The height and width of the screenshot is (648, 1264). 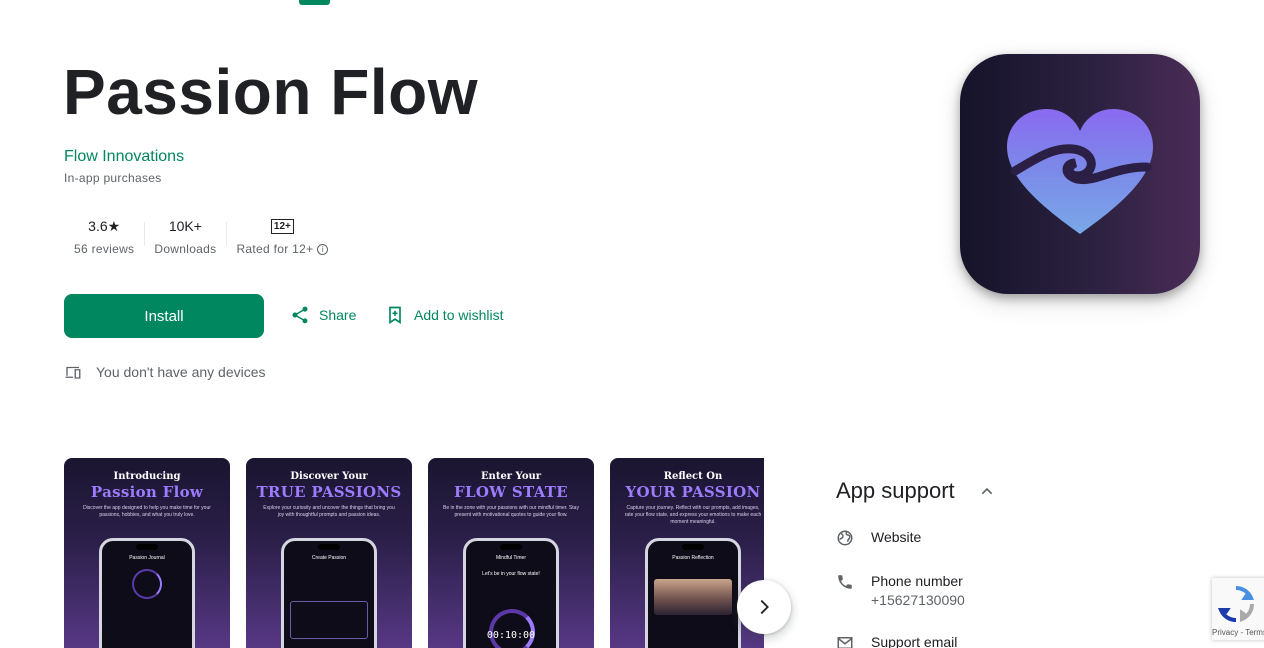 What do you see at coordinates (275, 249) in the screenshot?
I see `content-rating-label: Rated for 12+` at bounding box center [275, 249].